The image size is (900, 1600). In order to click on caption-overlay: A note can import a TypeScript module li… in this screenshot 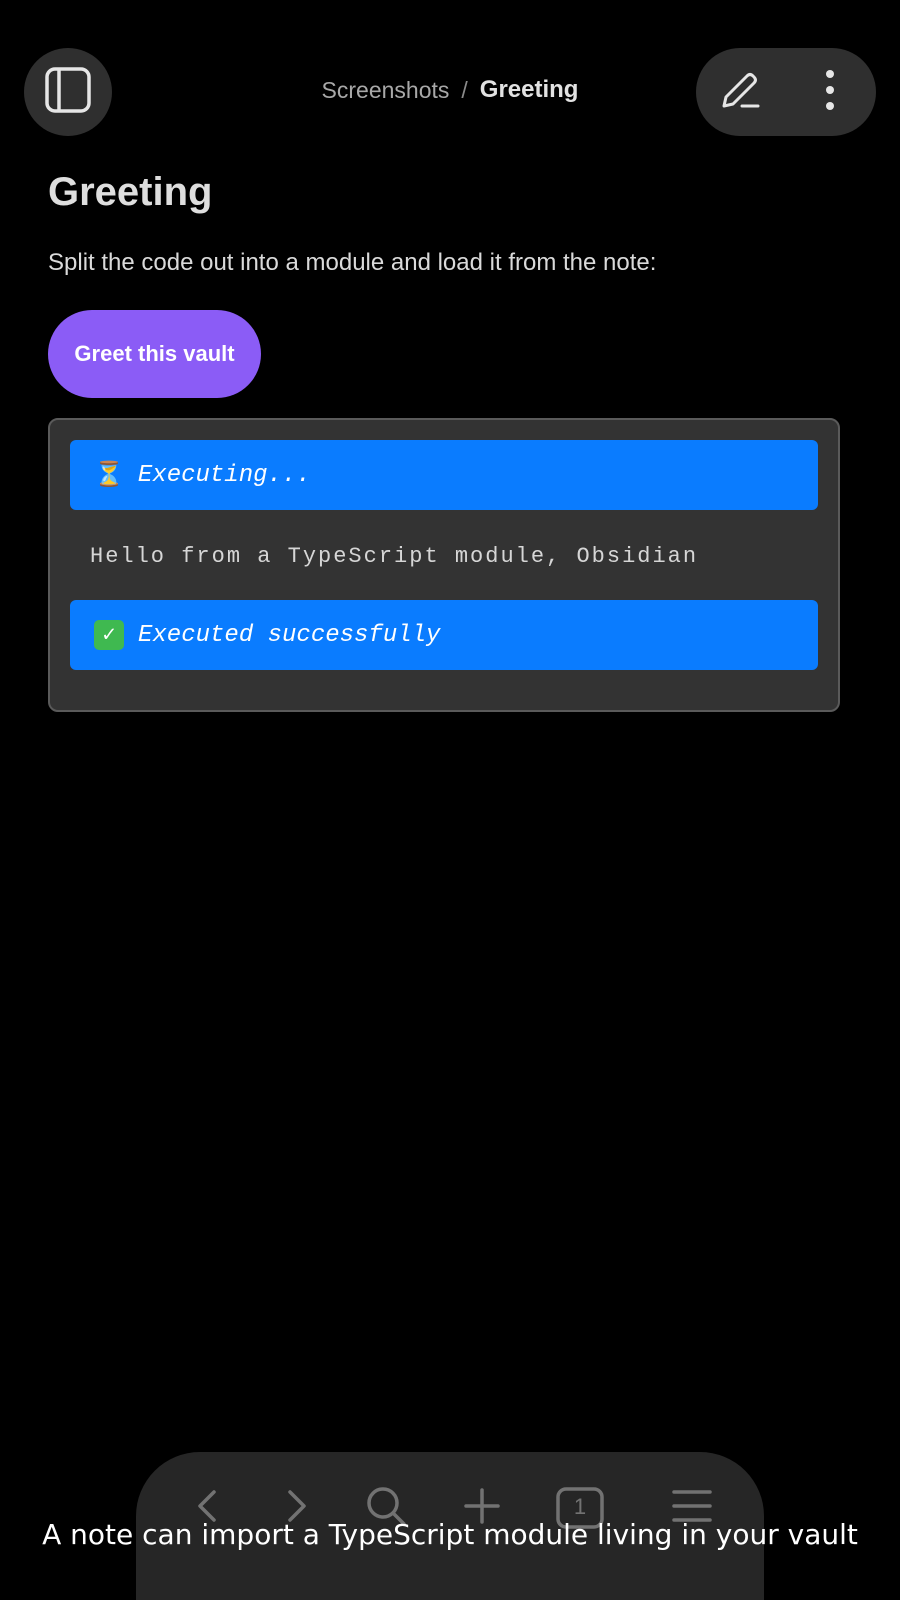, I will do `click(450, 1534)`.